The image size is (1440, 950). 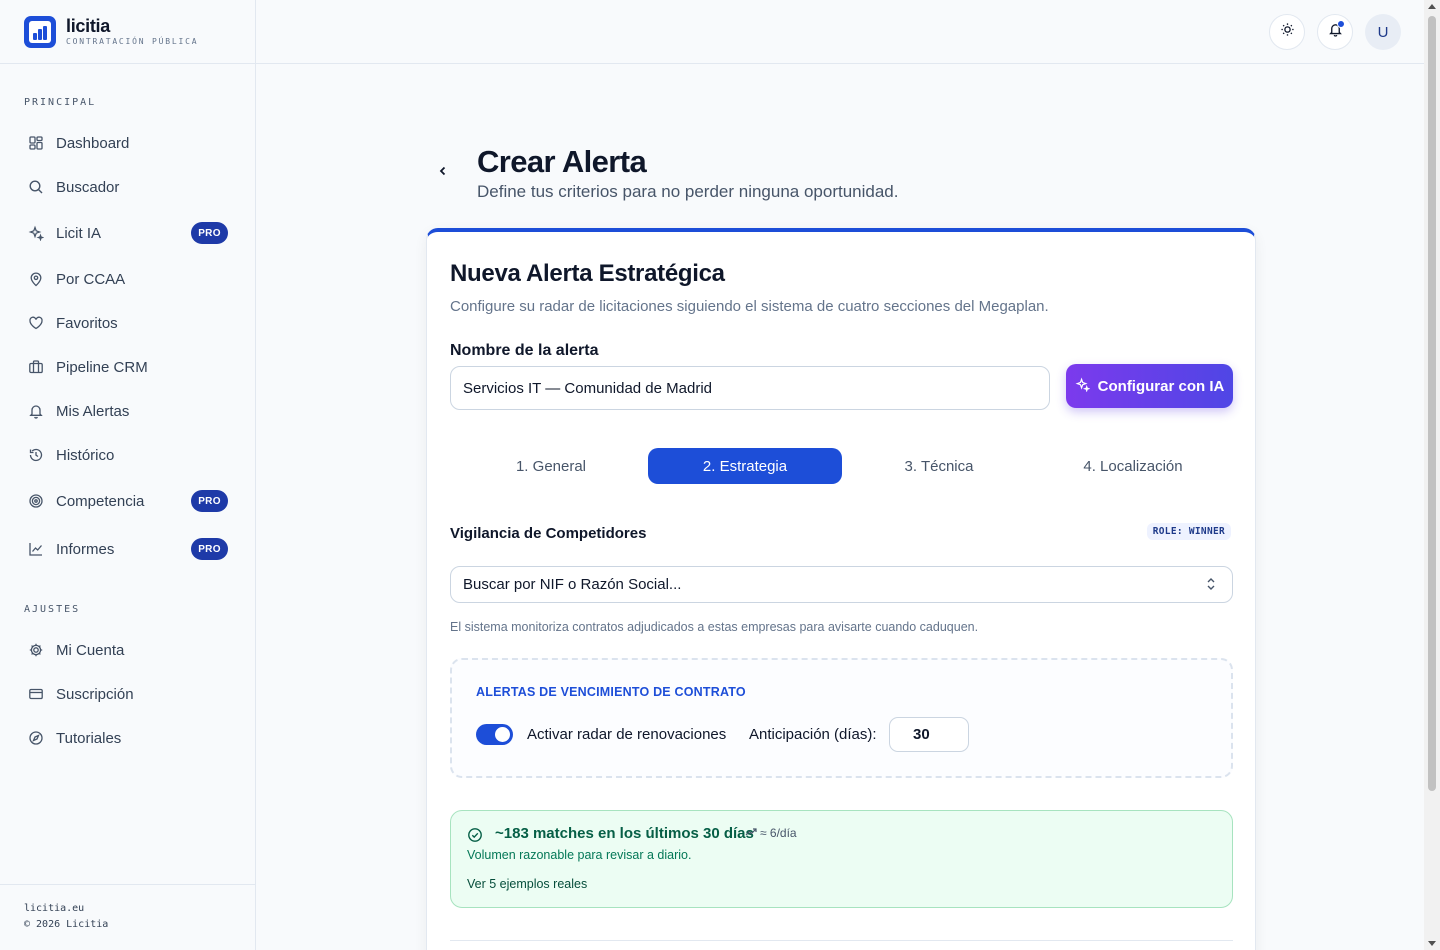 I want to click on match-rate: ≈ 6/día, so click(x=771, y=833).